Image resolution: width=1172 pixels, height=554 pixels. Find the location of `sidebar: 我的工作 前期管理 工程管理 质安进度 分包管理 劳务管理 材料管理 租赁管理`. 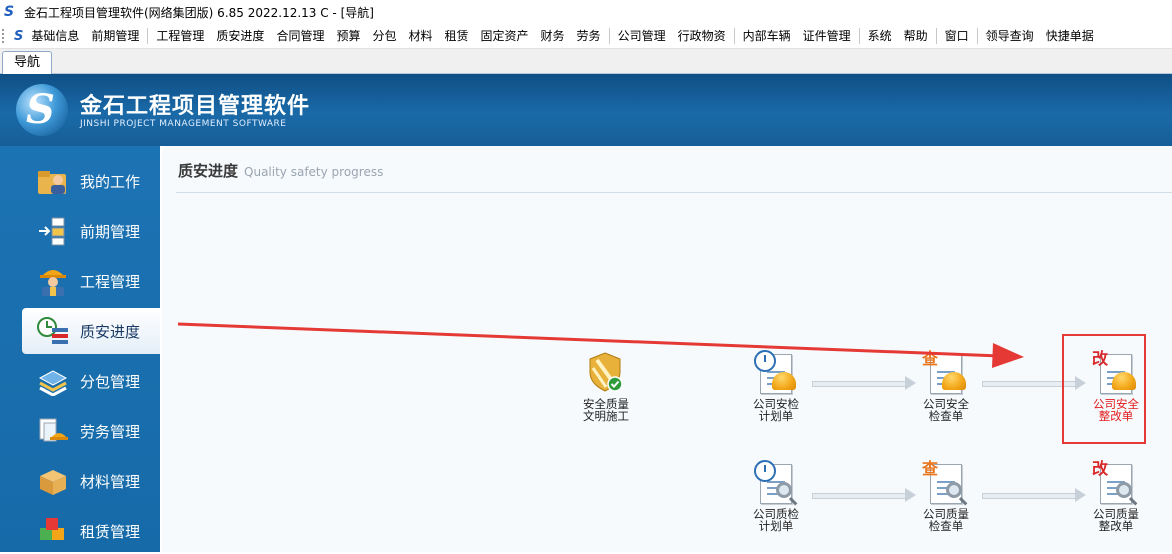

sidebar: 我的工作 前期管理 工程管理 质安进度 分包管理 劳务管理 材料管理 租赁管理 is located at coordinates (80, 349).